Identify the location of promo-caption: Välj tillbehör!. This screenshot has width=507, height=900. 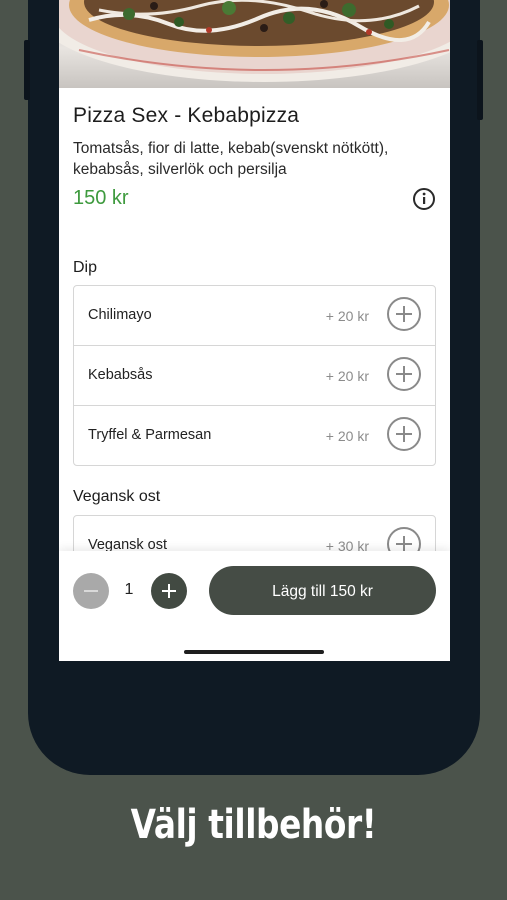
(253, 825).